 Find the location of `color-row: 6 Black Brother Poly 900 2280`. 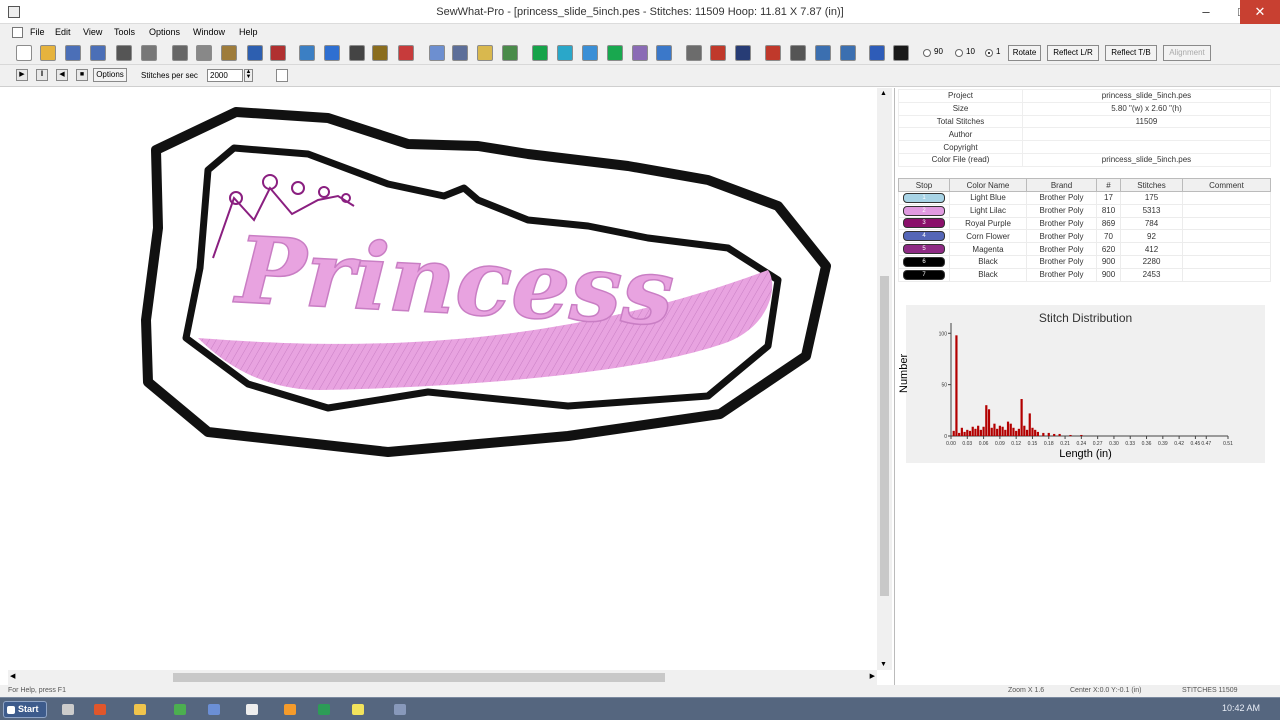

color-row: 6 Black Brother Poly 900 2280 is located at coordinates (1084, 261).